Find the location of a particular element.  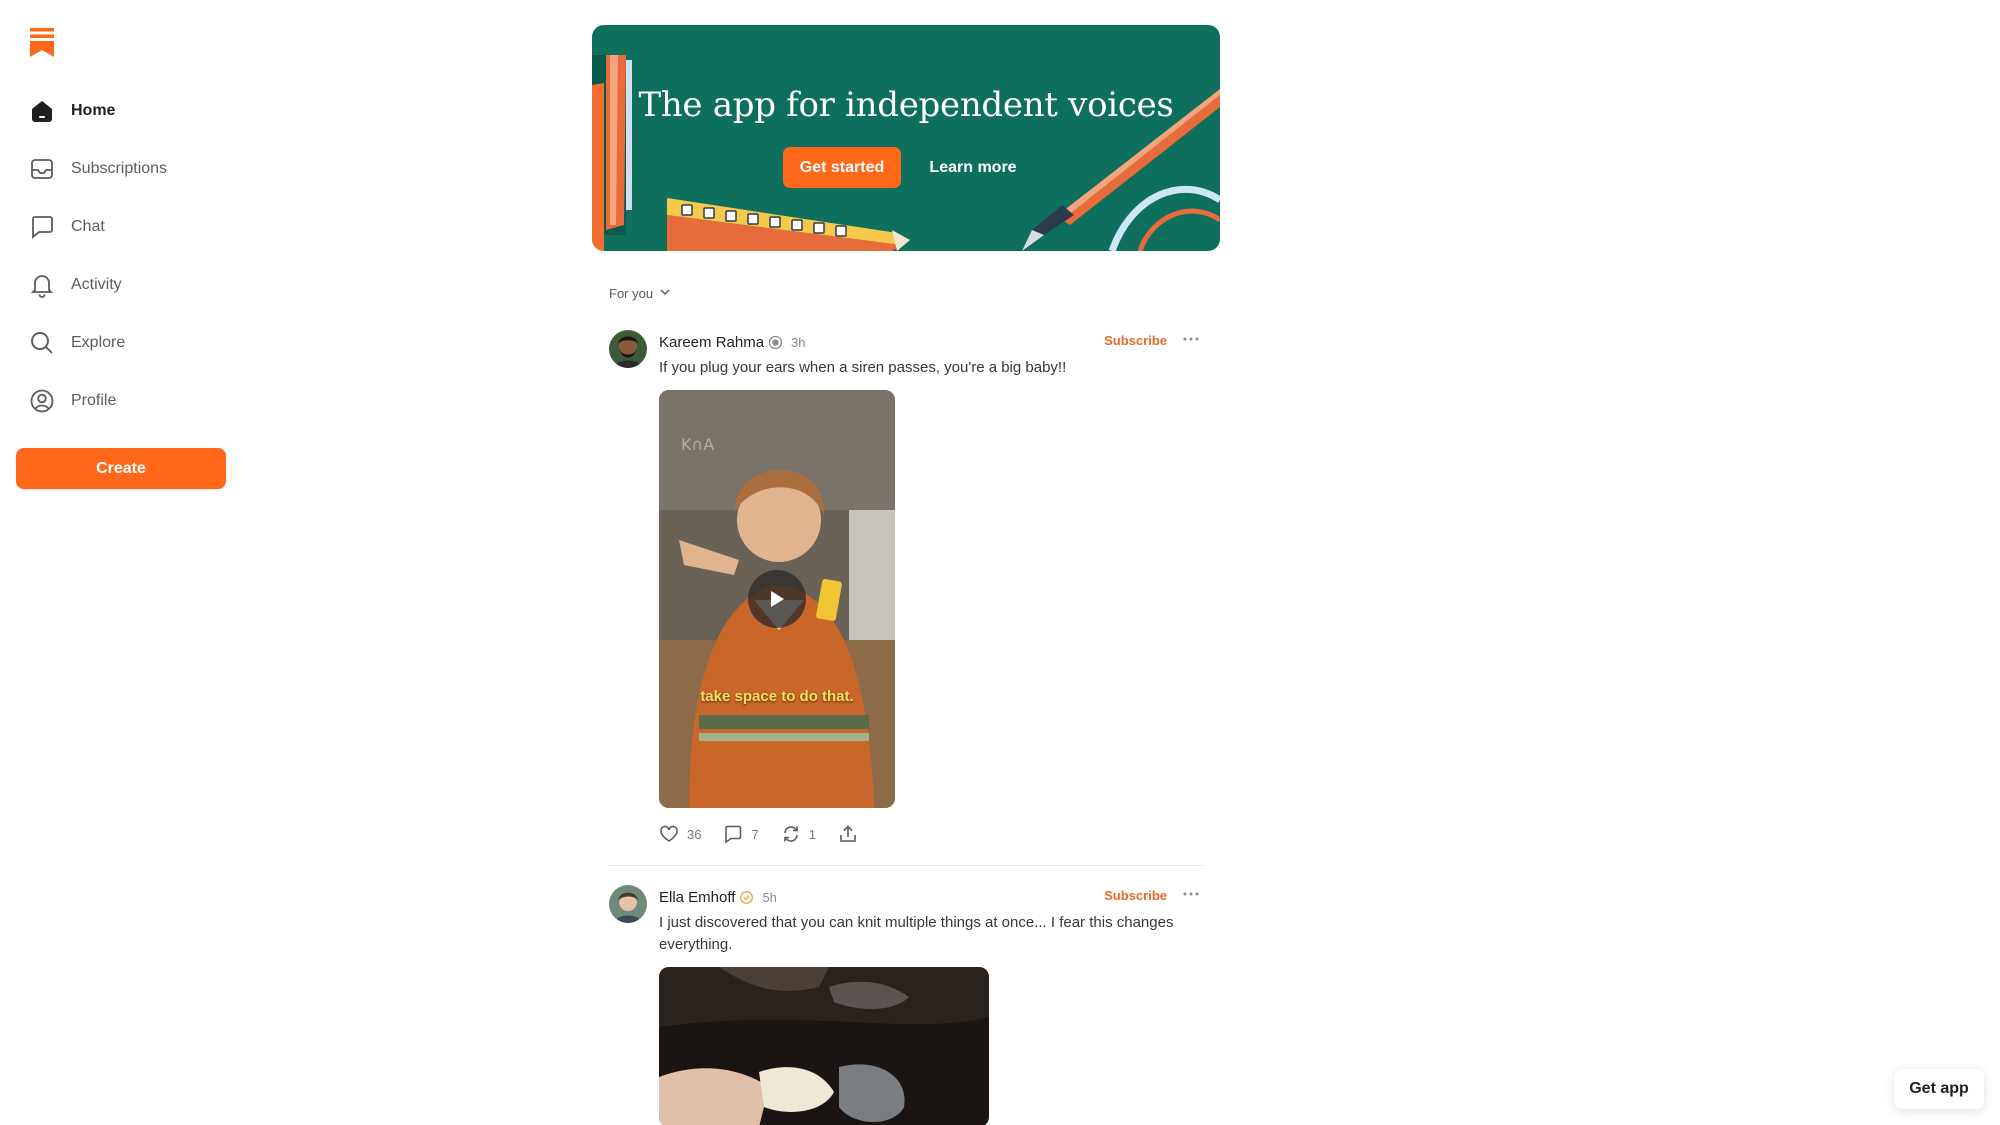

video-caption: take space to do that. is located at coordinates (777, 696).